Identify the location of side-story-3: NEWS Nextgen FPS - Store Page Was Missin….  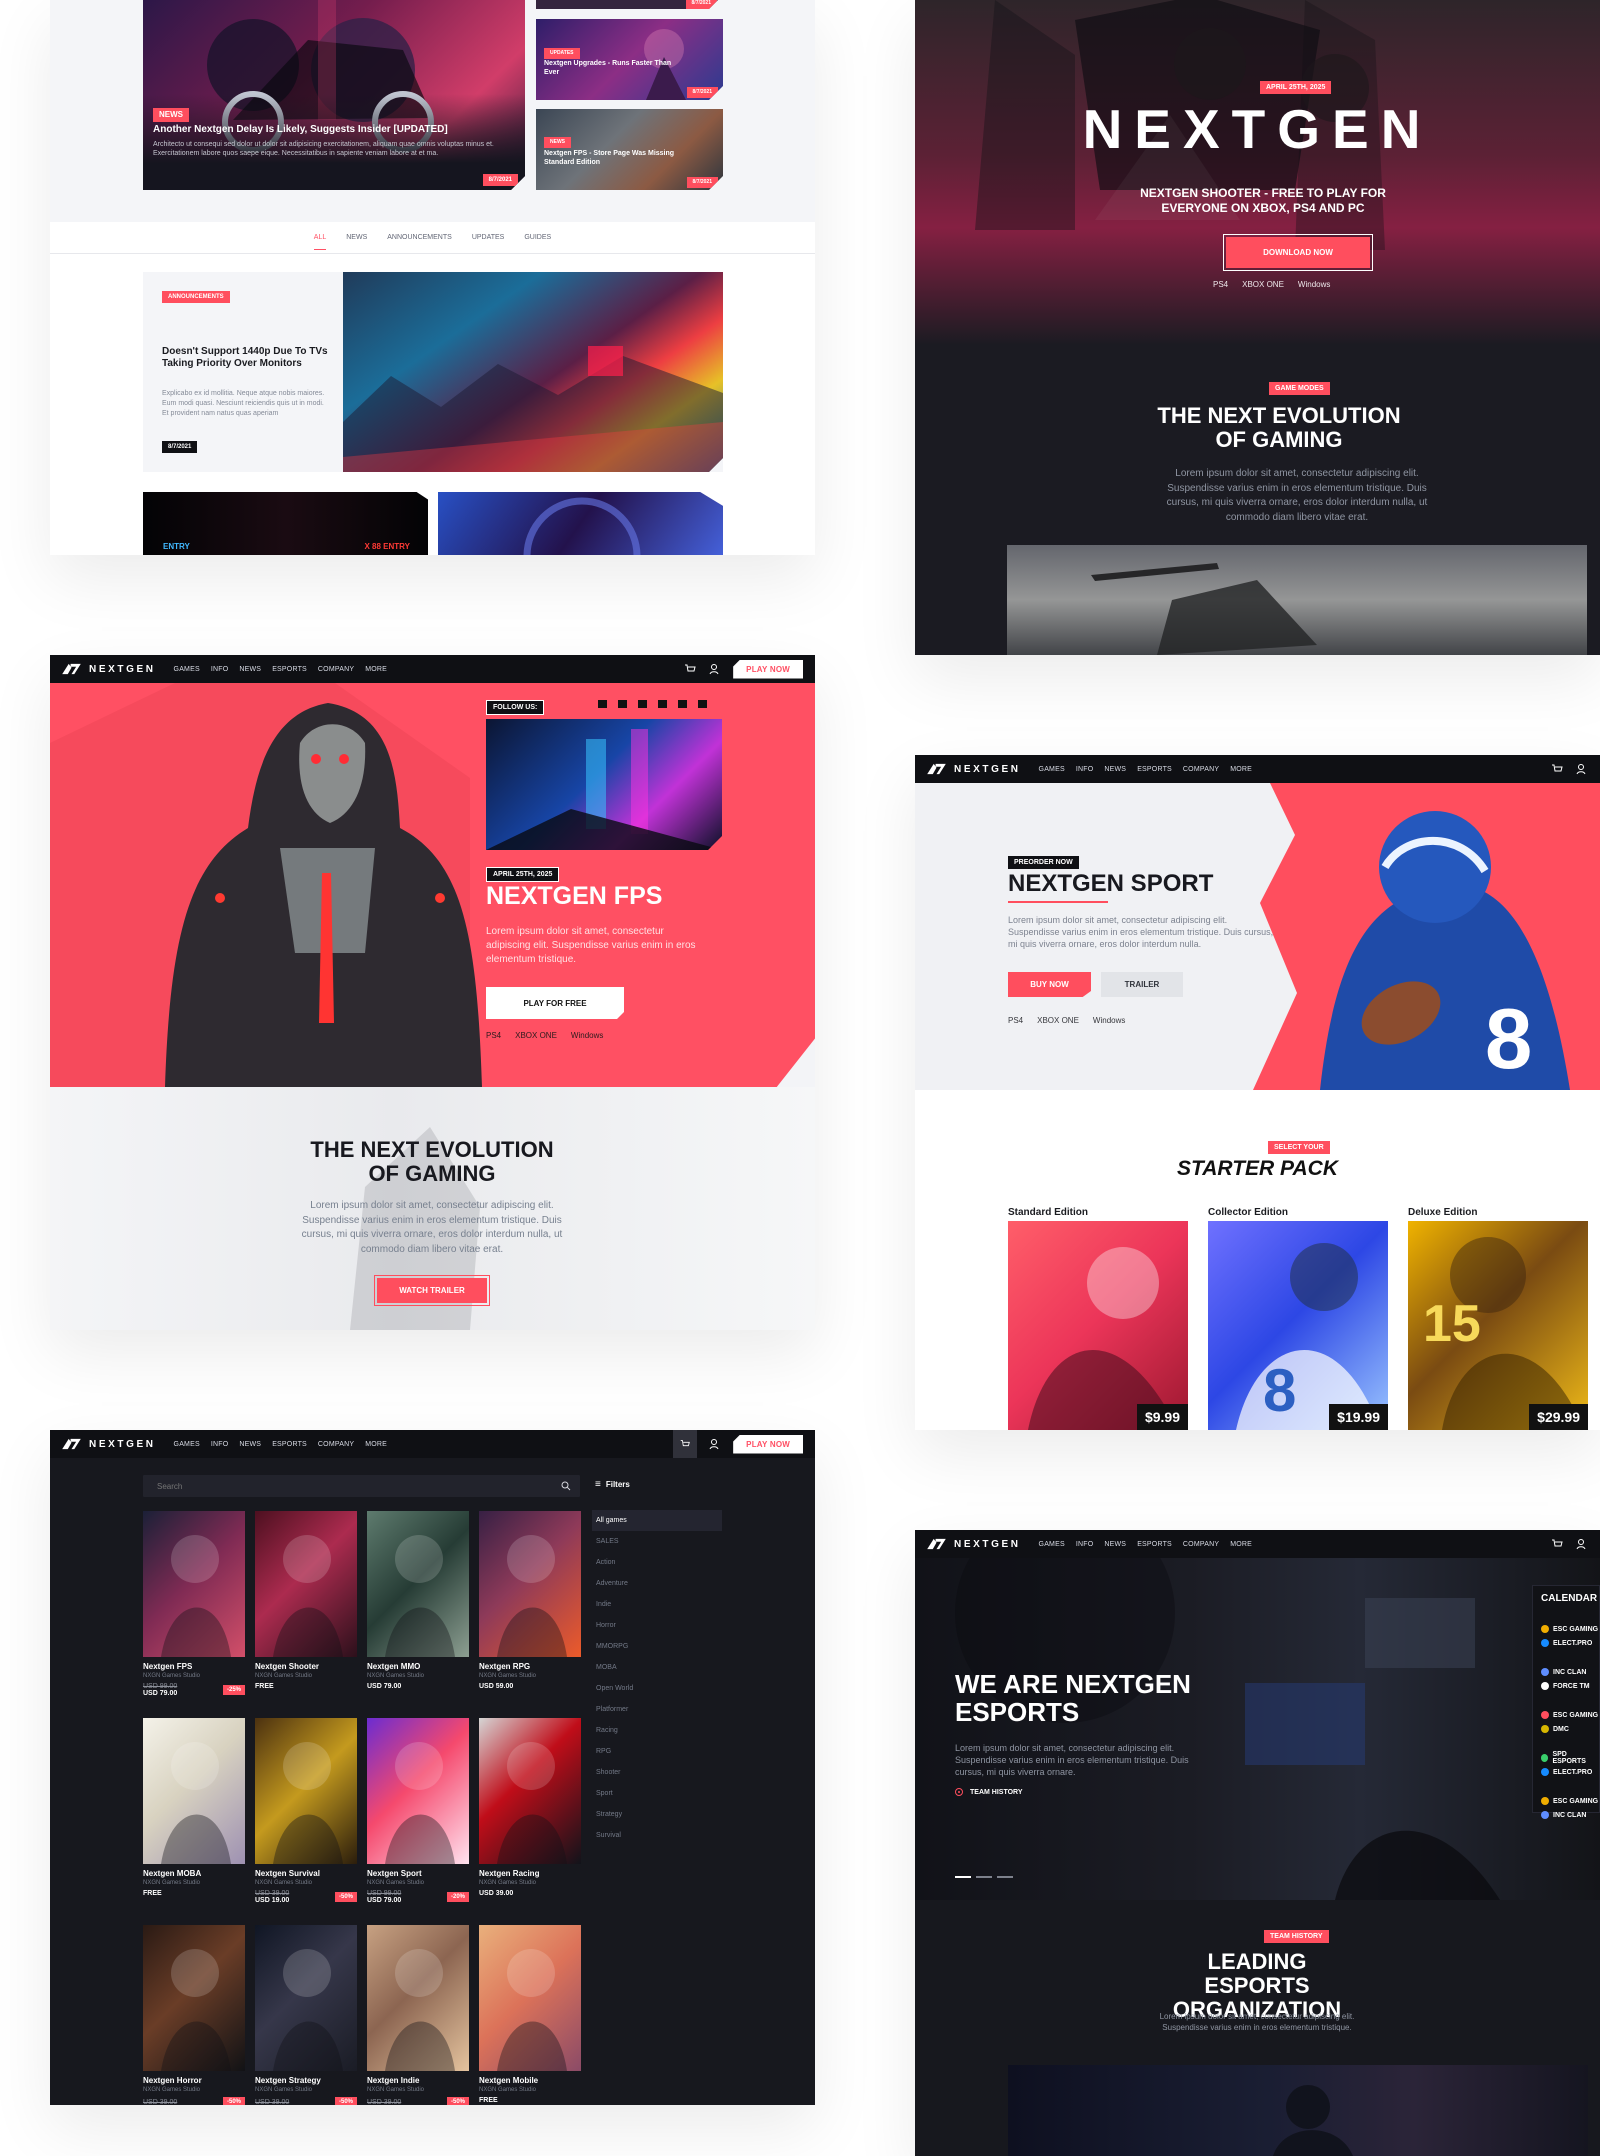
(629, 149).